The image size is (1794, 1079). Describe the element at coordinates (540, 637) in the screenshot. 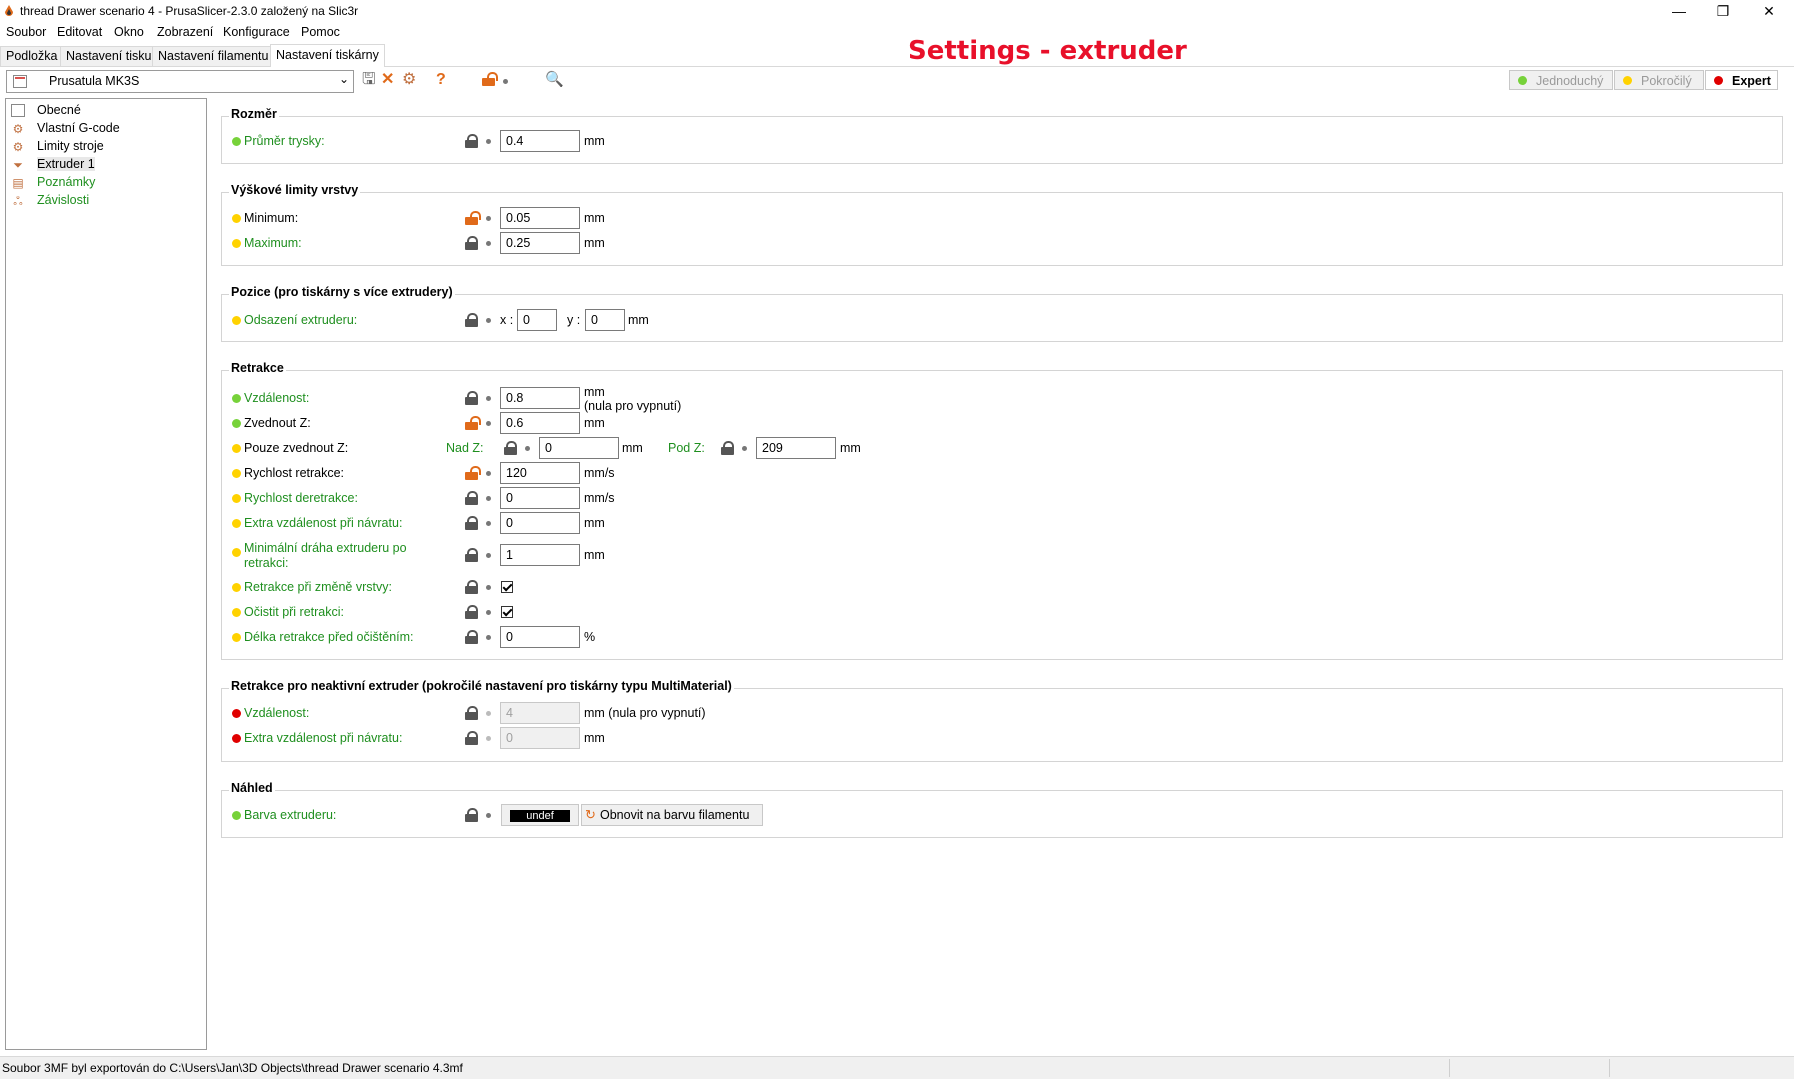

I see `retract-before-wipe-input: 0` at that location.